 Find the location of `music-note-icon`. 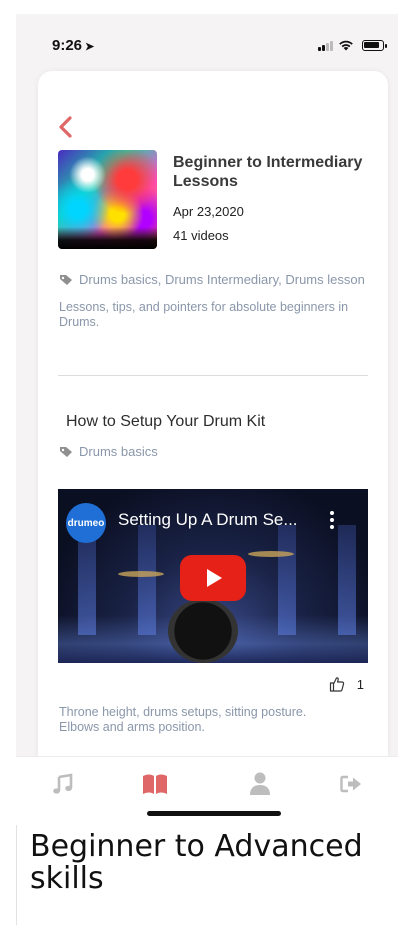

music-note-icon is located at coordinates (63, 783).